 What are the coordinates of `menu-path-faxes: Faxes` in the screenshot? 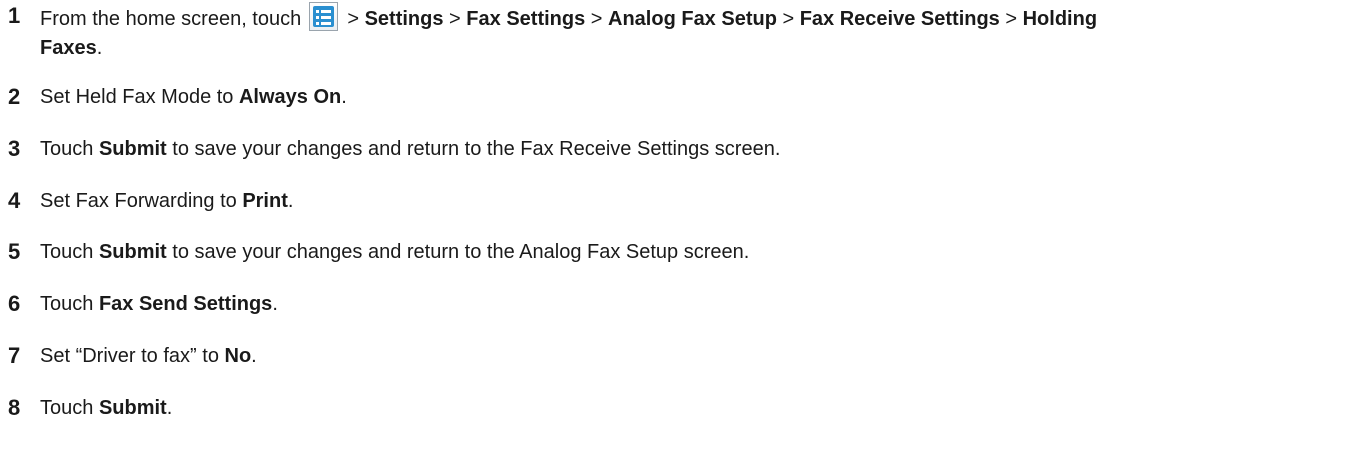 It's located at (68, 48).